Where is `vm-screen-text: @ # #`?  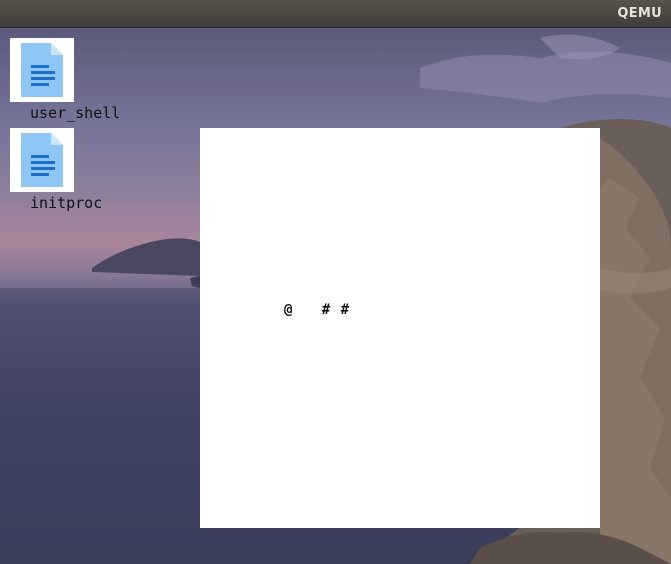
vm-screen-text: @ # # is located at coordinates (317, 310).